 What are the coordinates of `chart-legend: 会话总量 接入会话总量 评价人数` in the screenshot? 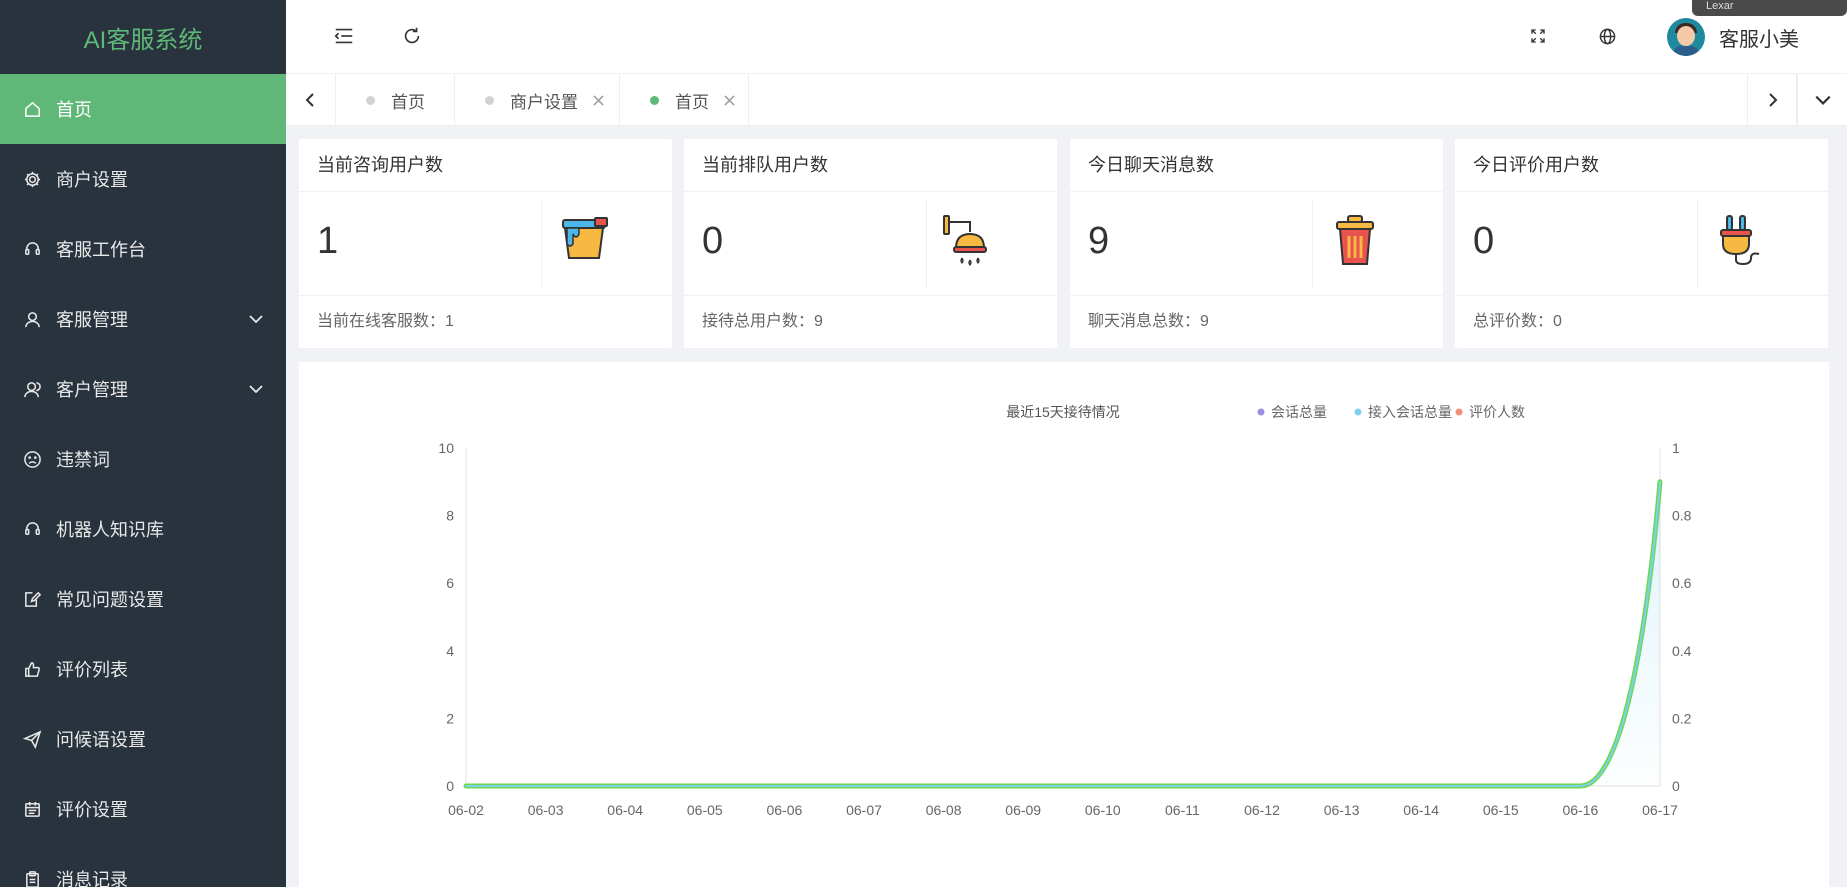 It's located at (1391, 412).